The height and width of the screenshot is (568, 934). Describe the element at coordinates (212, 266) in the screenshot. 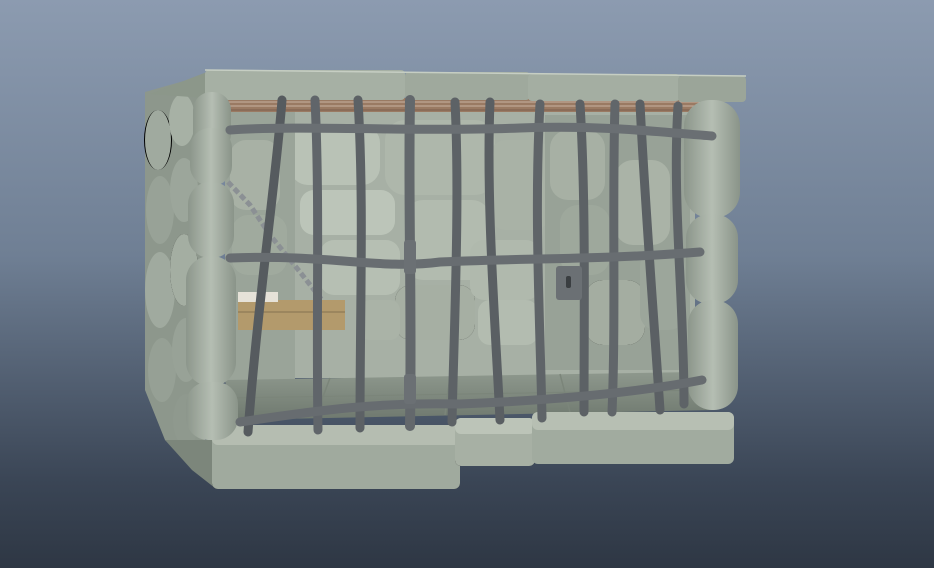

I see `left-pillar` at that location.